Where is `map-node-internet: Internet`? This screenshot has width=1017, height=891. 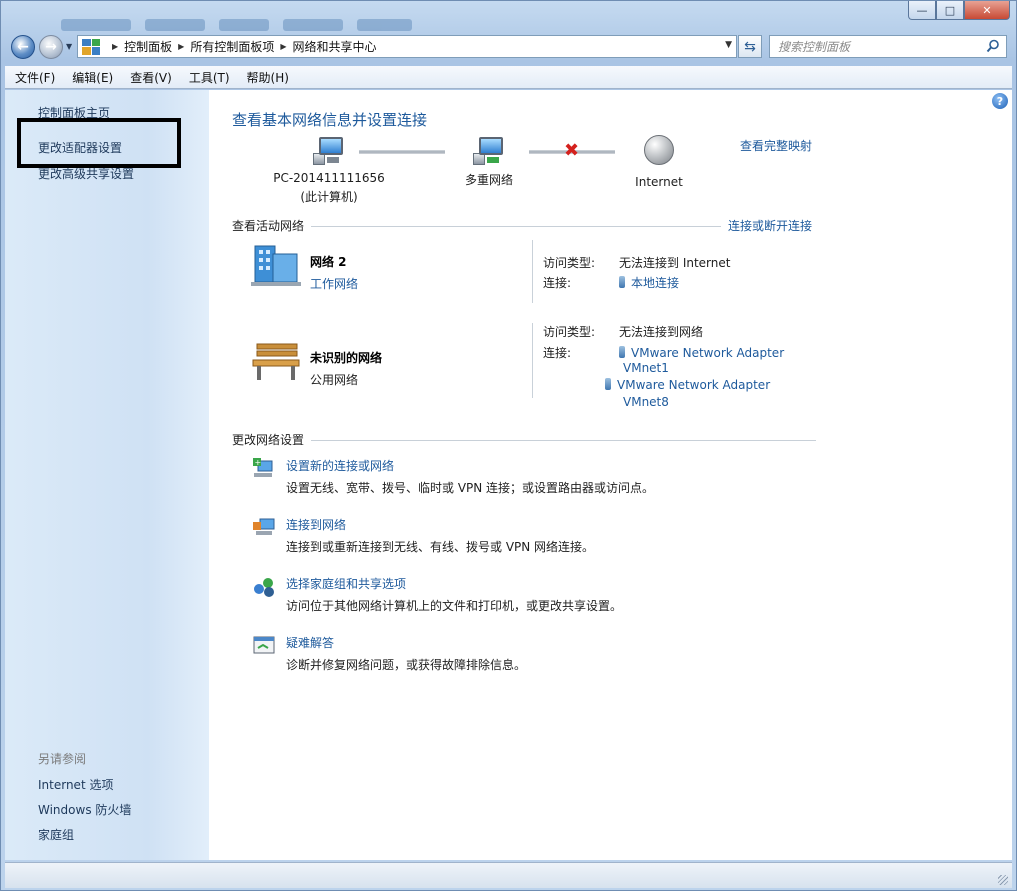 map-node-internet: Internet is located at coordinates (659, 162).